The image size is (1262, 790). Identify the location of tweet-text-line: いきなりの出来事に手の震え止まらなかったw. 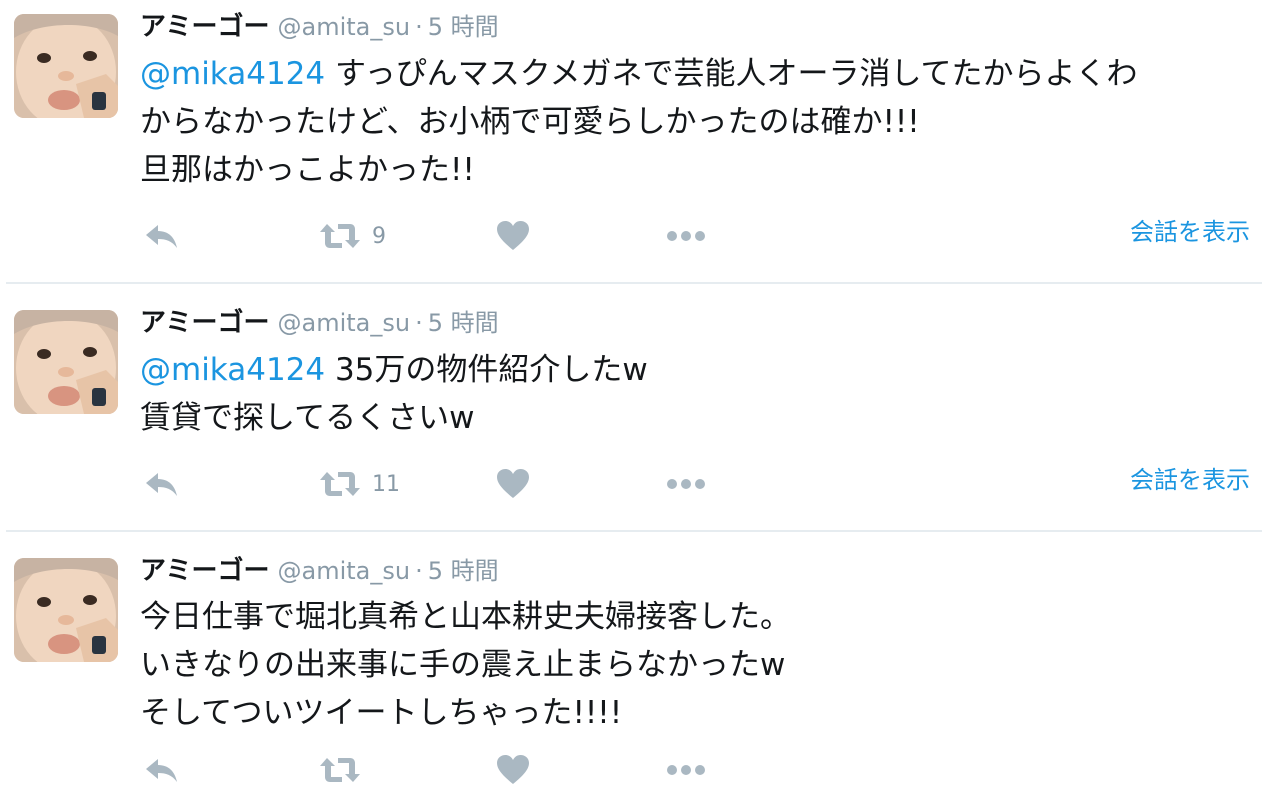
(463, 665).